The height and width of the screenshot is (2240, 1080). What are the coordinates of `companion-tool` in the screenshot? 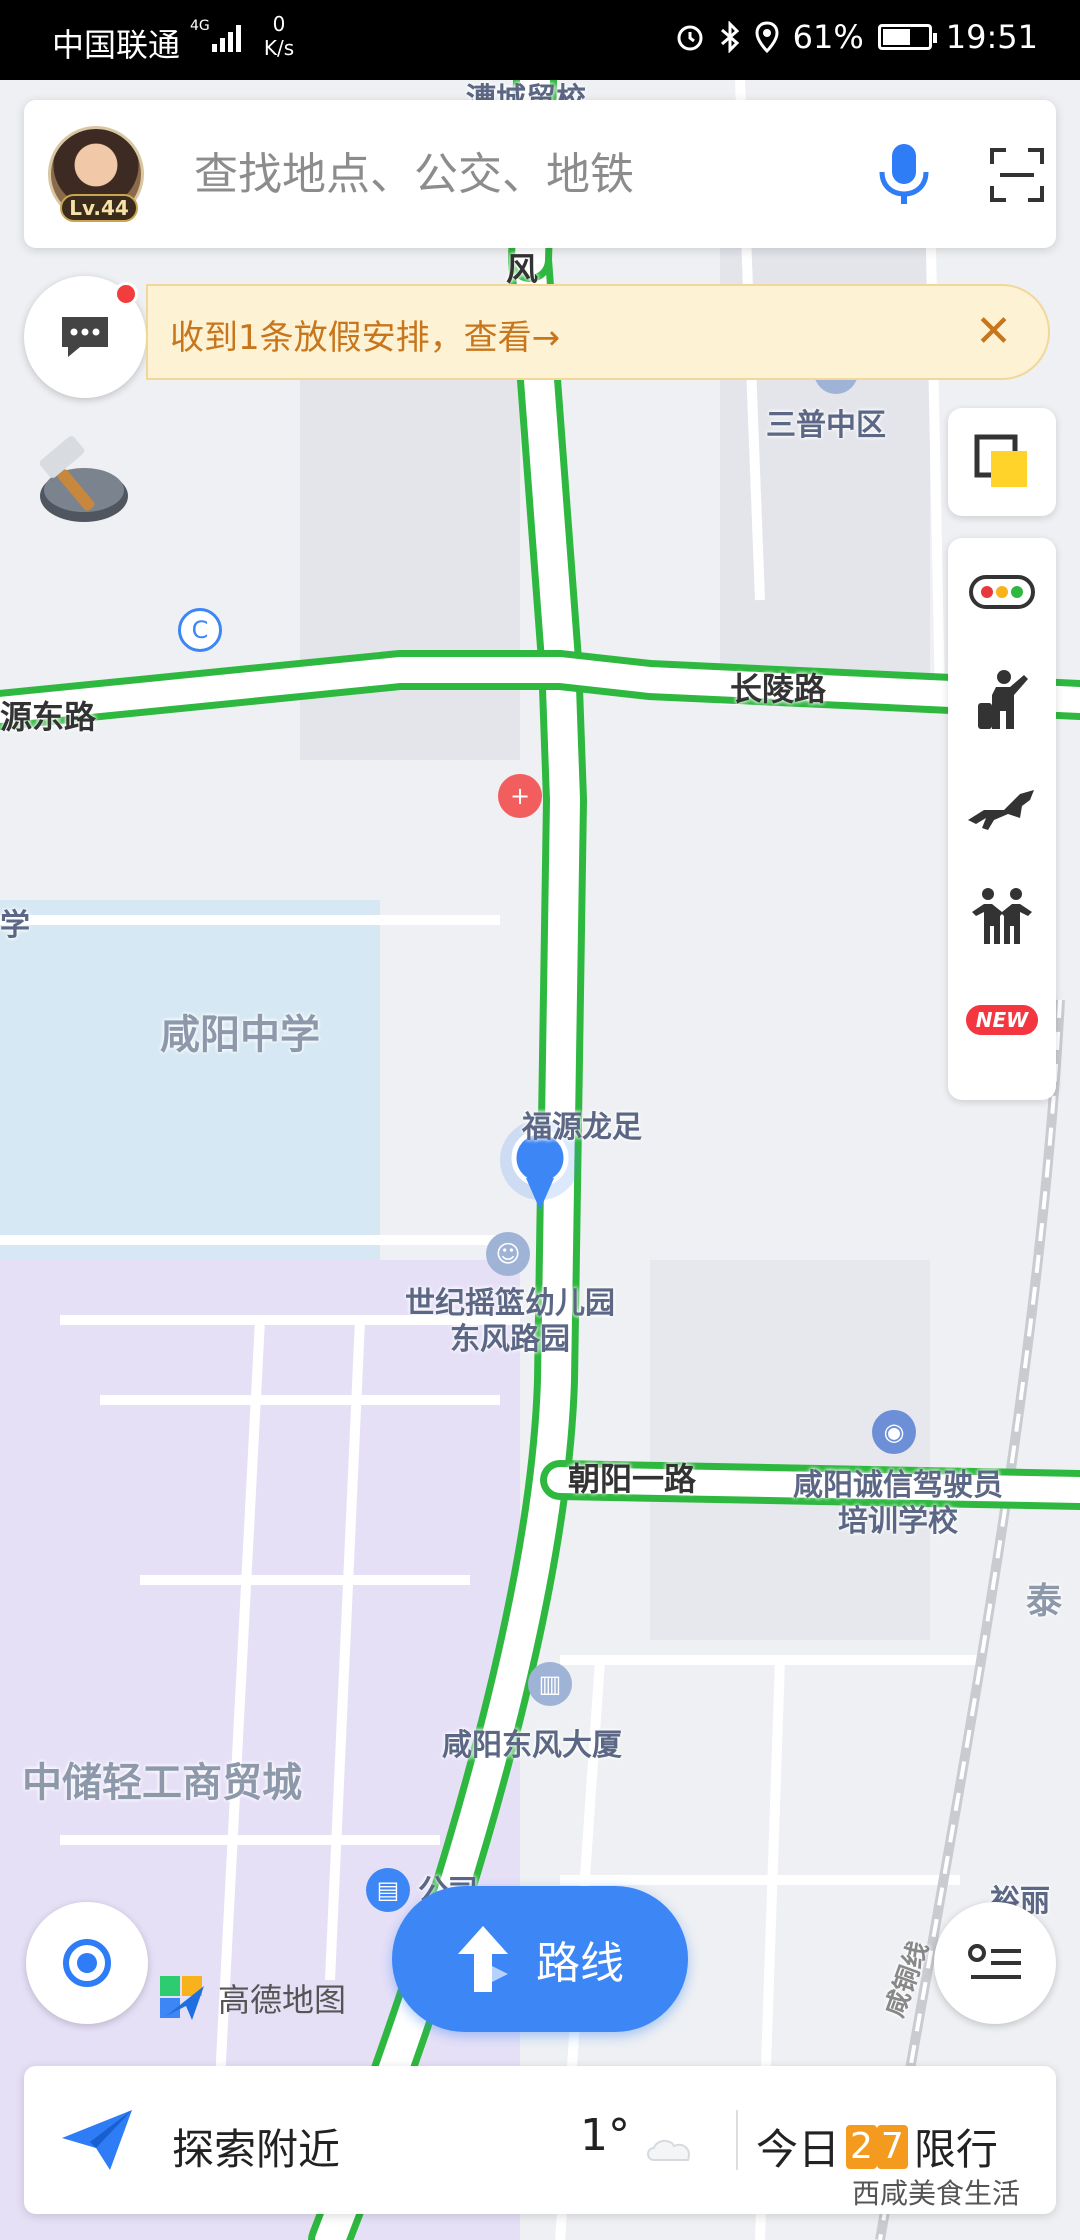 It's located at (1002, 916).